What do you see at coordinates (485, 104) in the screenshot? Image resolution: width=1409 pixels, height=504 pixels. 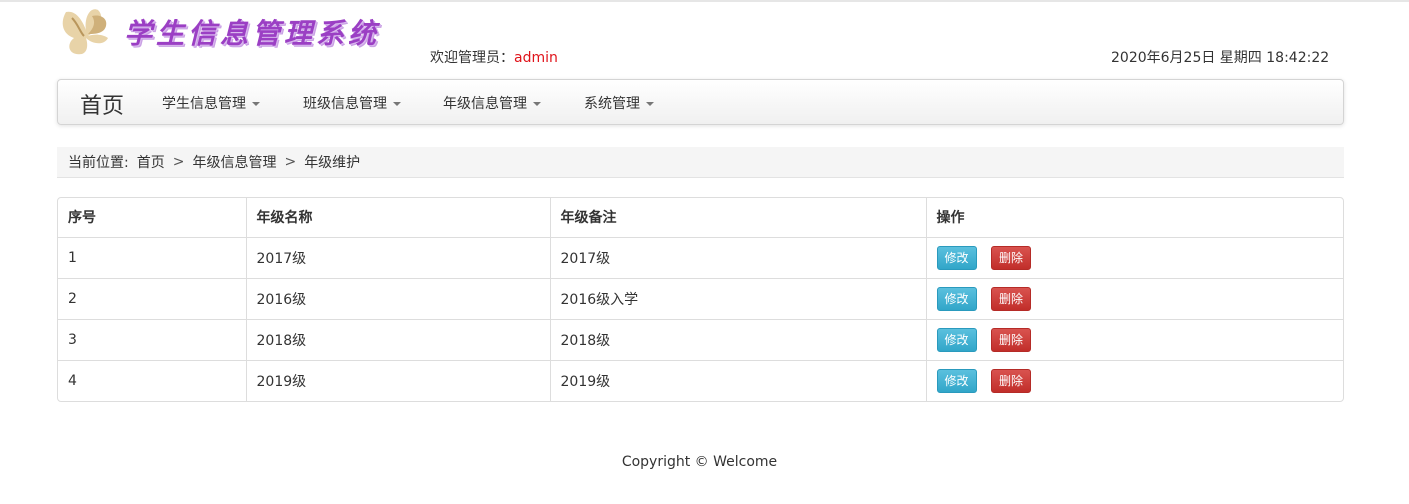 I see `nav-menu-label: 年级信息管理` at bounding box center [485, 104].